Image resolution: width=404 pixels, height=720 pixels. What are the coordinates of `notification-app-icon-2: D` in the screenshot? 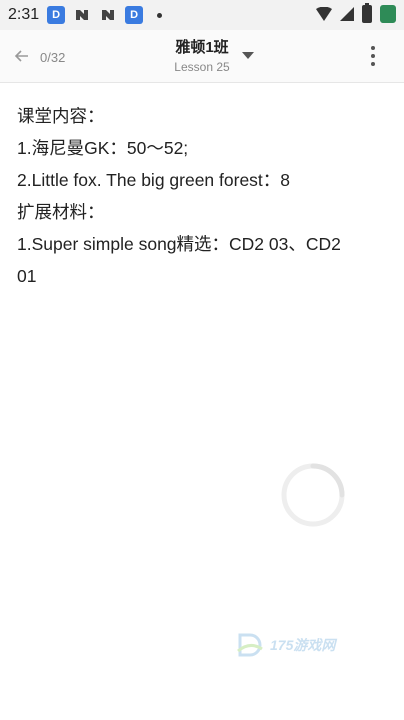 It's located at (134, 15).